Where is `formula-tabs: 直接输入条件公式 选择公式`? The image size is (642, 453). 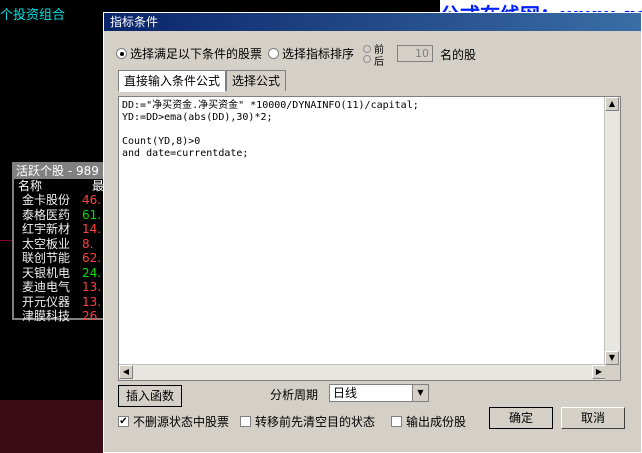
formula-tabs: 直接输入条件公式 选择公式 is located at coordinates (202, 81).